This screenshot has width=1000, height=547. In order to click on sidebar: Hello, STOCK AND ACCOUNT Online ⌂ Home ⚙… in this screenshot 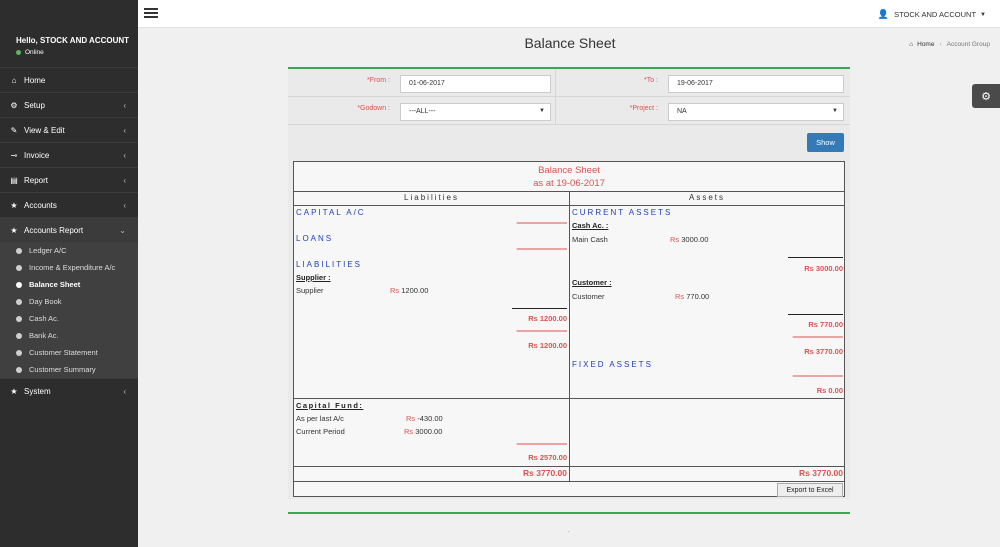, I will do `click(69, 273)`.